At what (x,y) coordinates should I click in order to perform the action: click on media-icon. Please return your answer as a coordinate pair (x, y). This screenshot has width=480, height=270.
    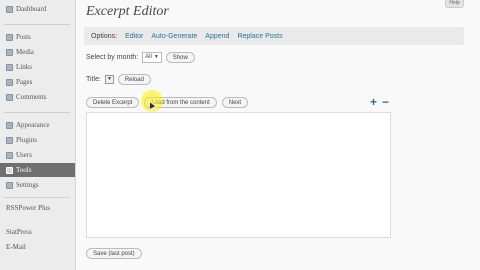
    Looking at the image, I should click on (9, 52).